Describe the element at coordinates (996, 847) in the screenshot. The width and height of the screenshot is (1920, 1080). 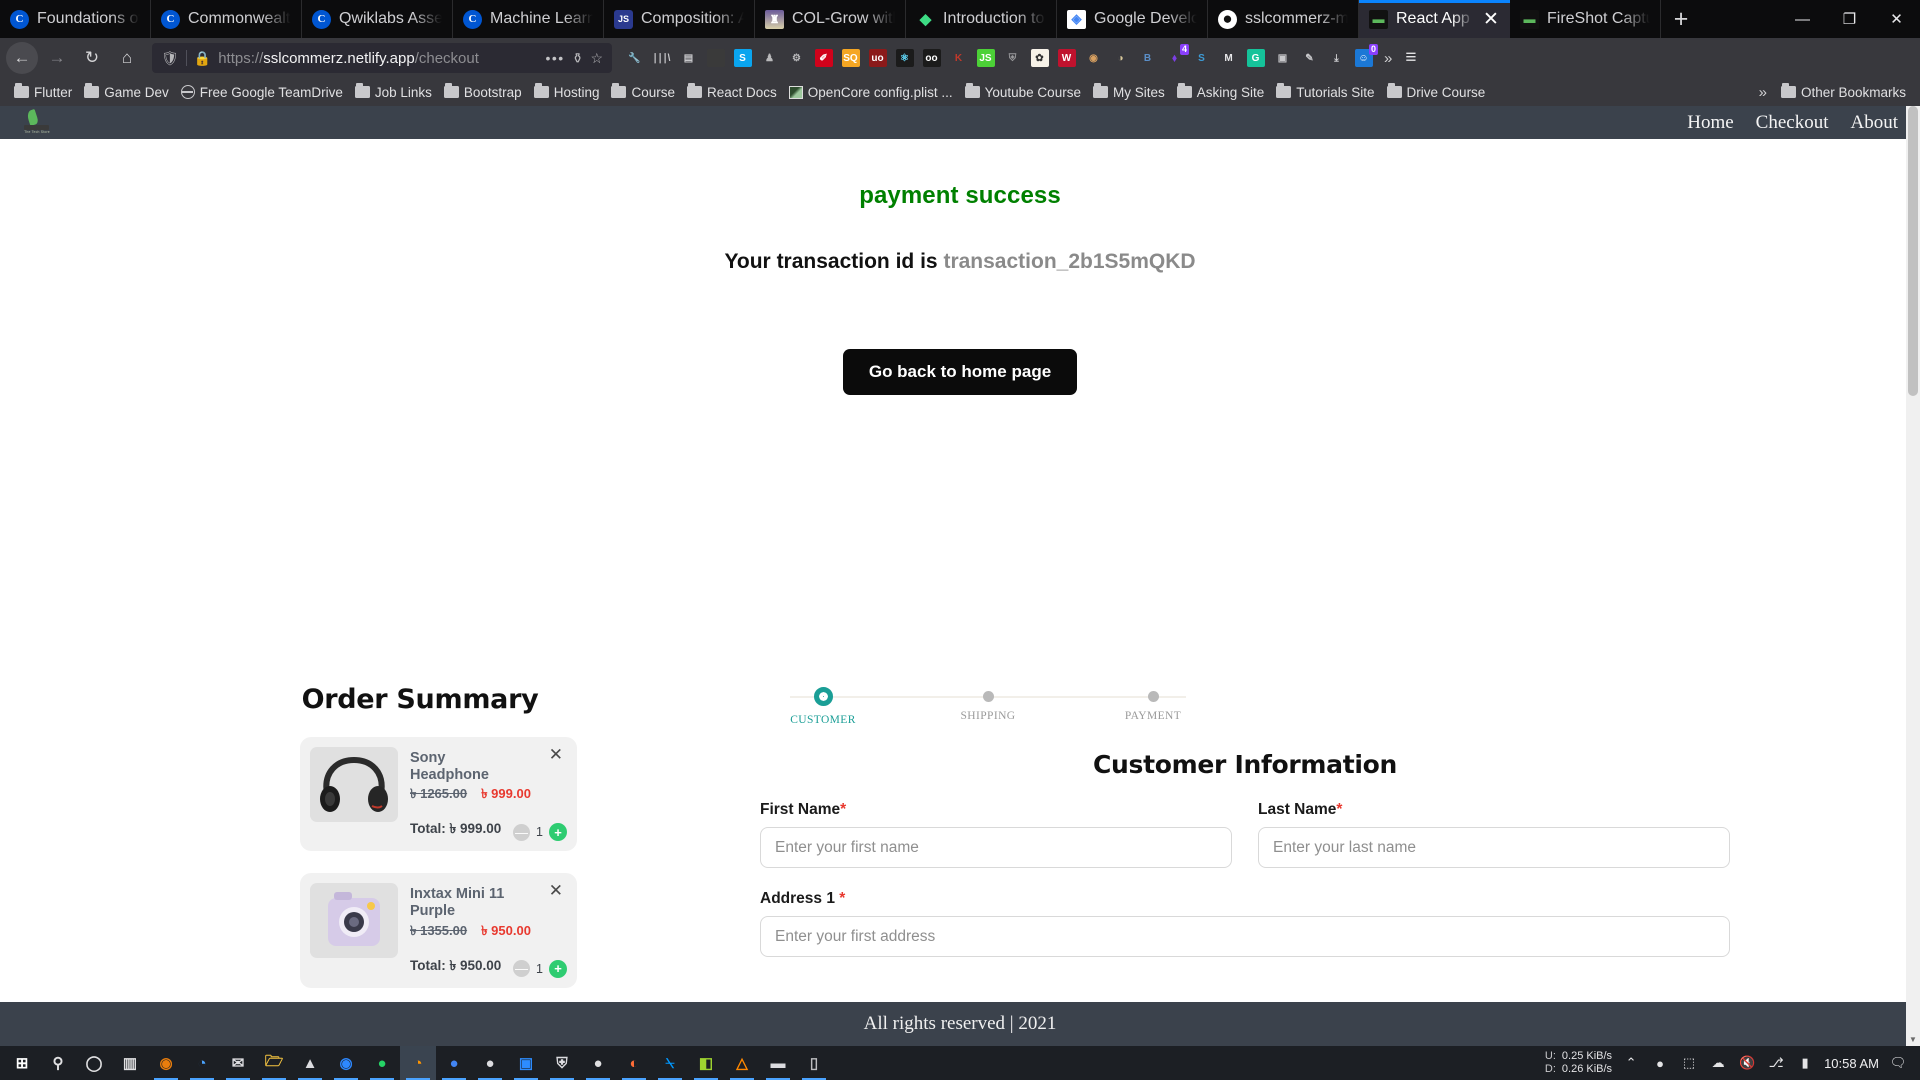
I see `first-name-field: Enter your first name` at that location.